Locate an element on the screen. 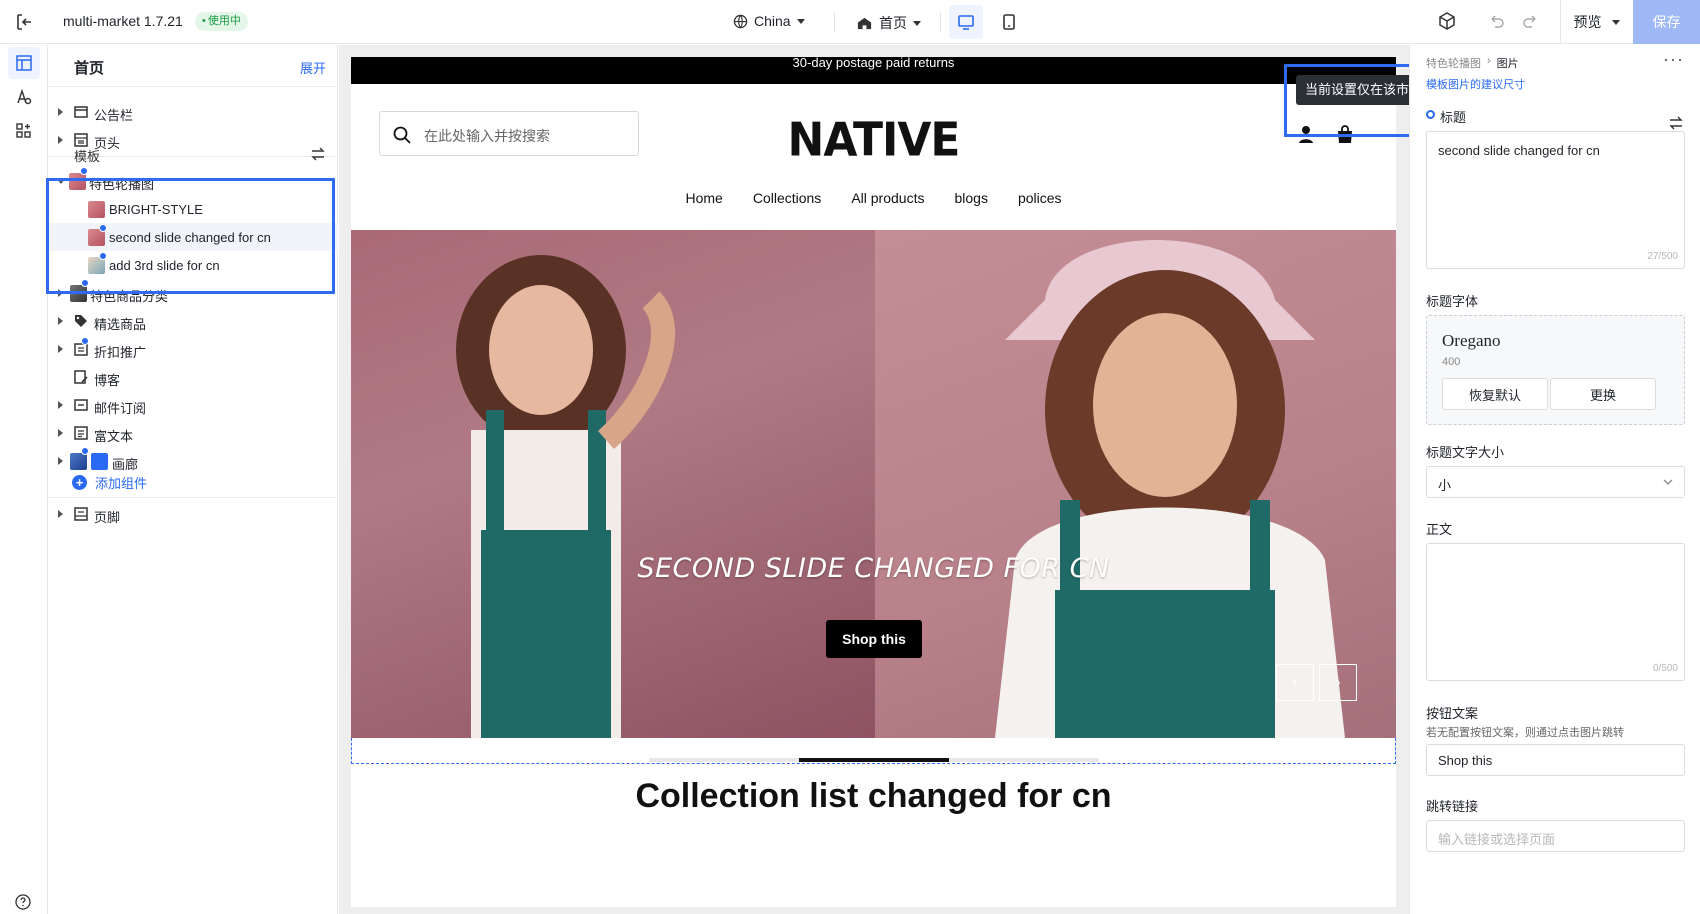  change-font-button: 更换 is located at coordinates (1603, 394).